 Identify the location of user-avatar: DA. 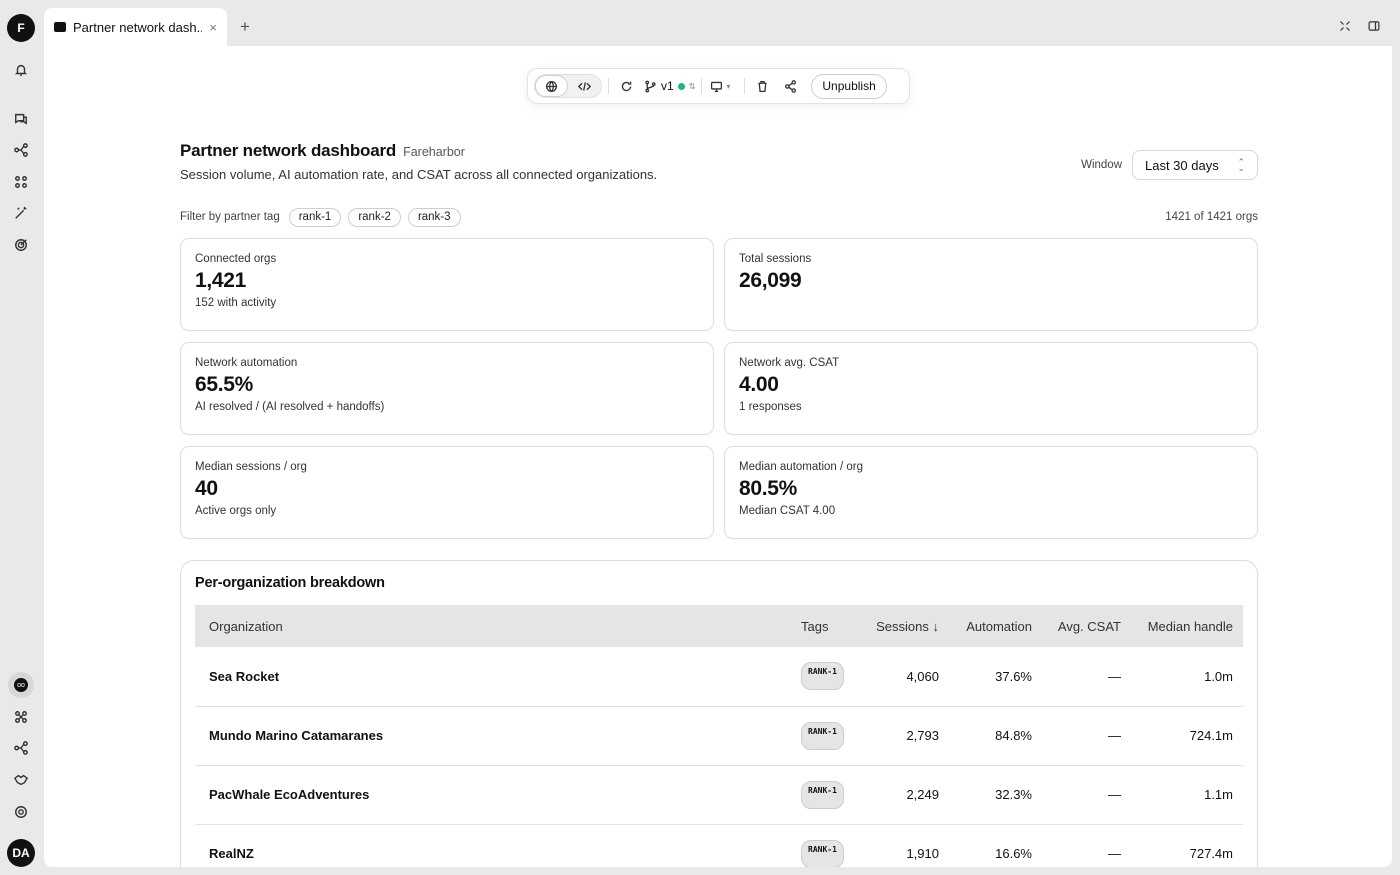
(21, 853).